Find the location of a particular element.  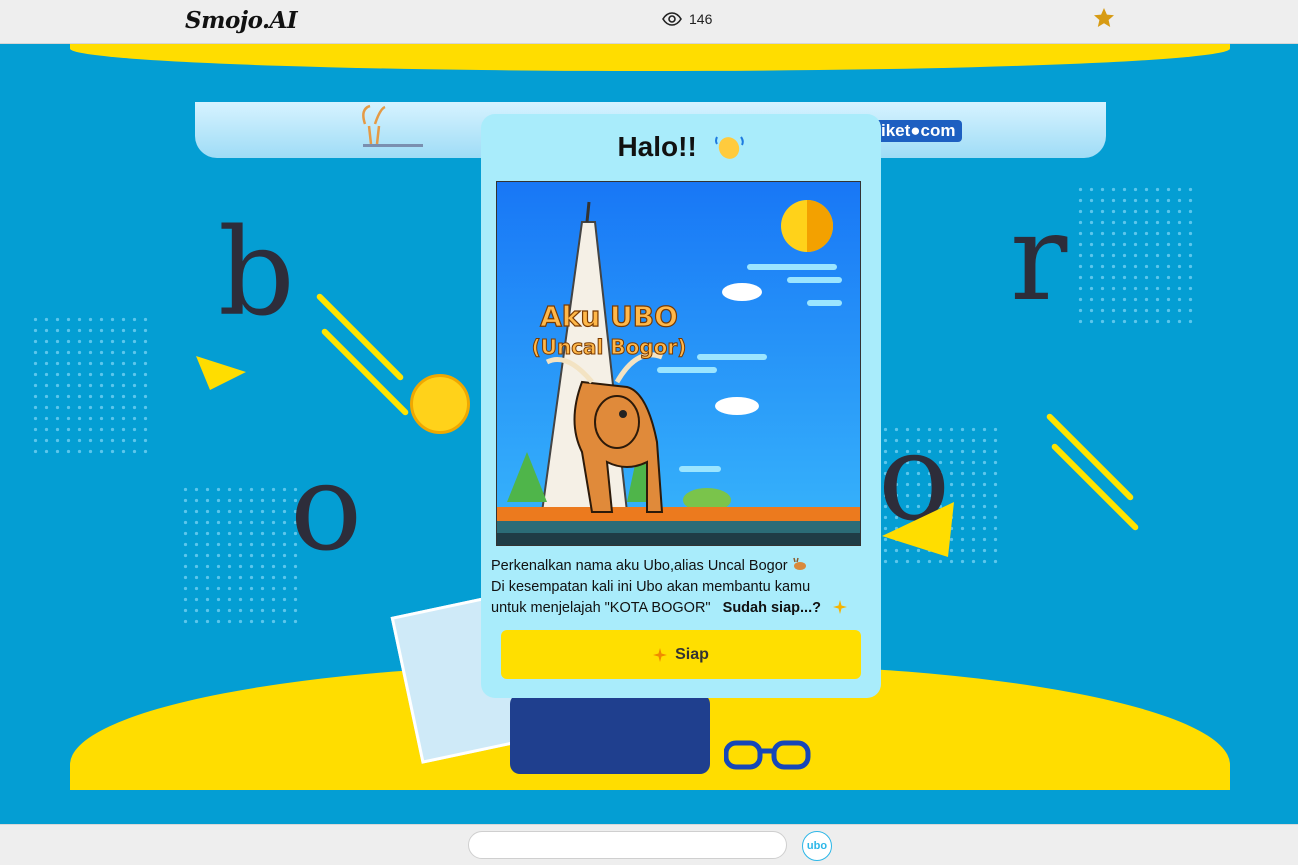

dialog-title: Halo!! is located at coordinates (681, 147).